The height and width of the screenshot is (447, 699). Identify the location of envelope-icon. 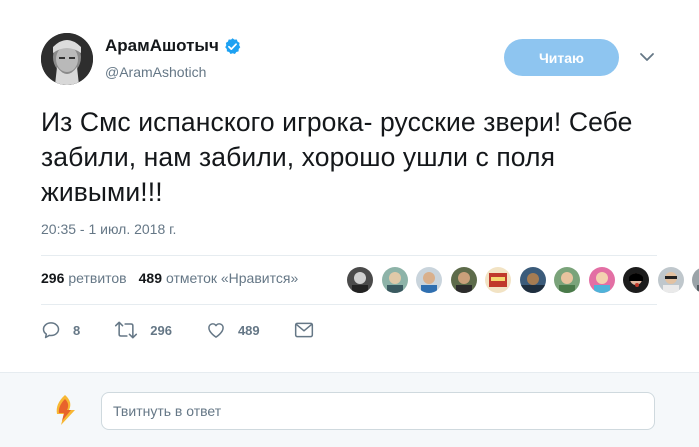
(303, 330).